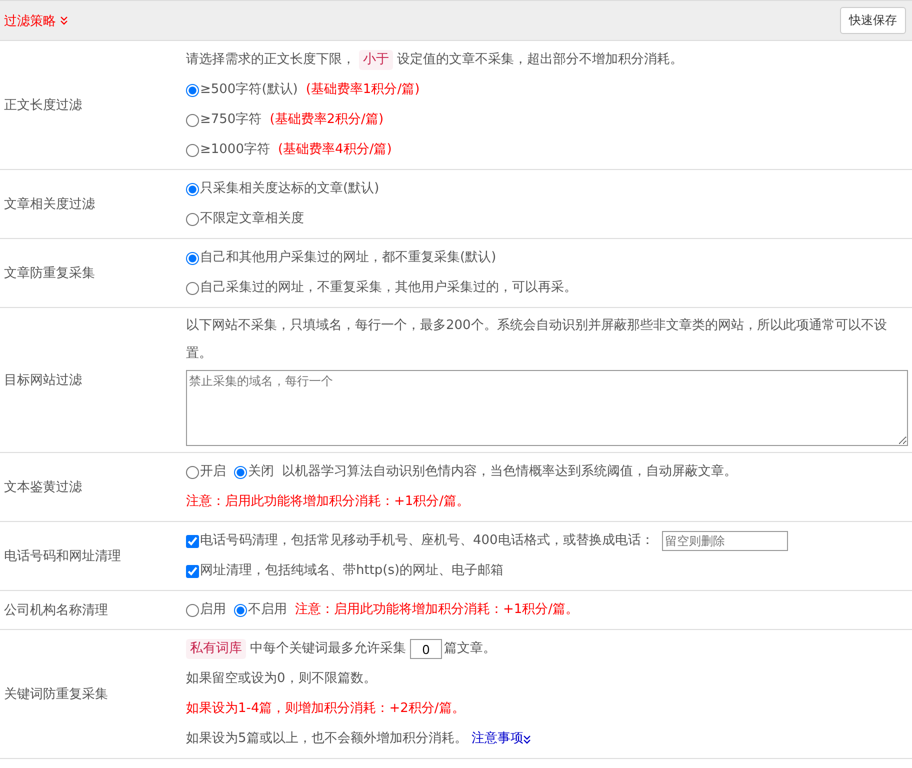  Describe the element at coordinates (388, 288) in the screenshot. I see `option-label: 自己采集过的网址，不重复采集，其他用户采集过的，可以再采。` at that location.